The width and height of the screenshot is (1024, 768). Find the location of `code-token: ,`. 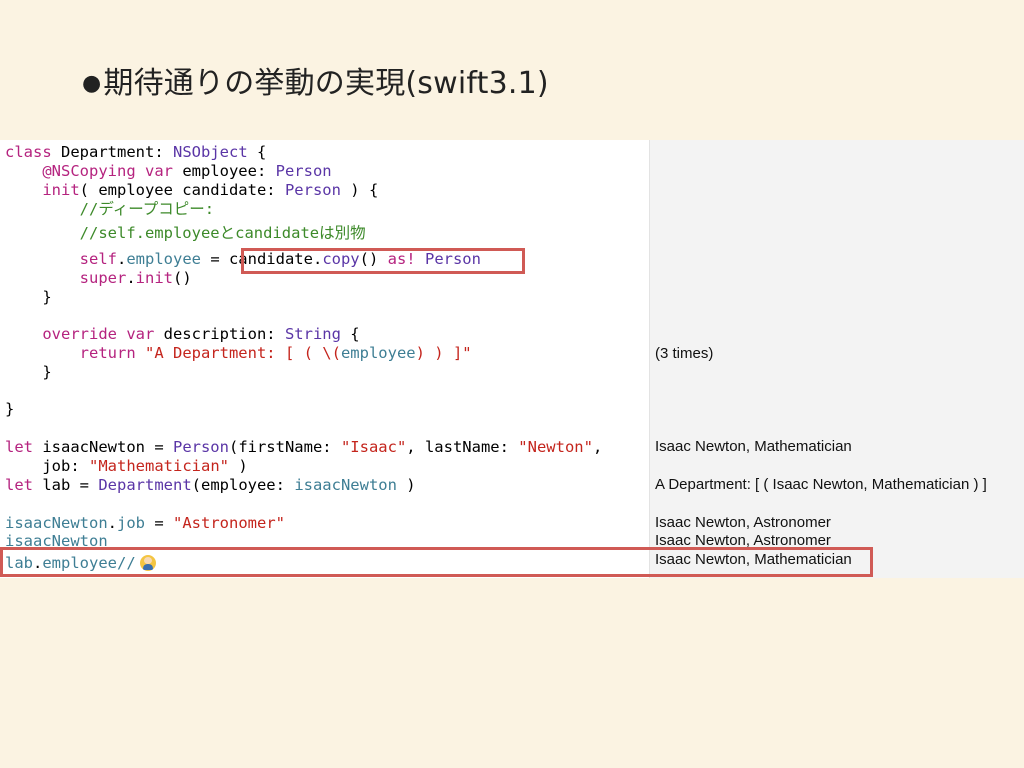

code-token: , is located at coordinates (597, 447).